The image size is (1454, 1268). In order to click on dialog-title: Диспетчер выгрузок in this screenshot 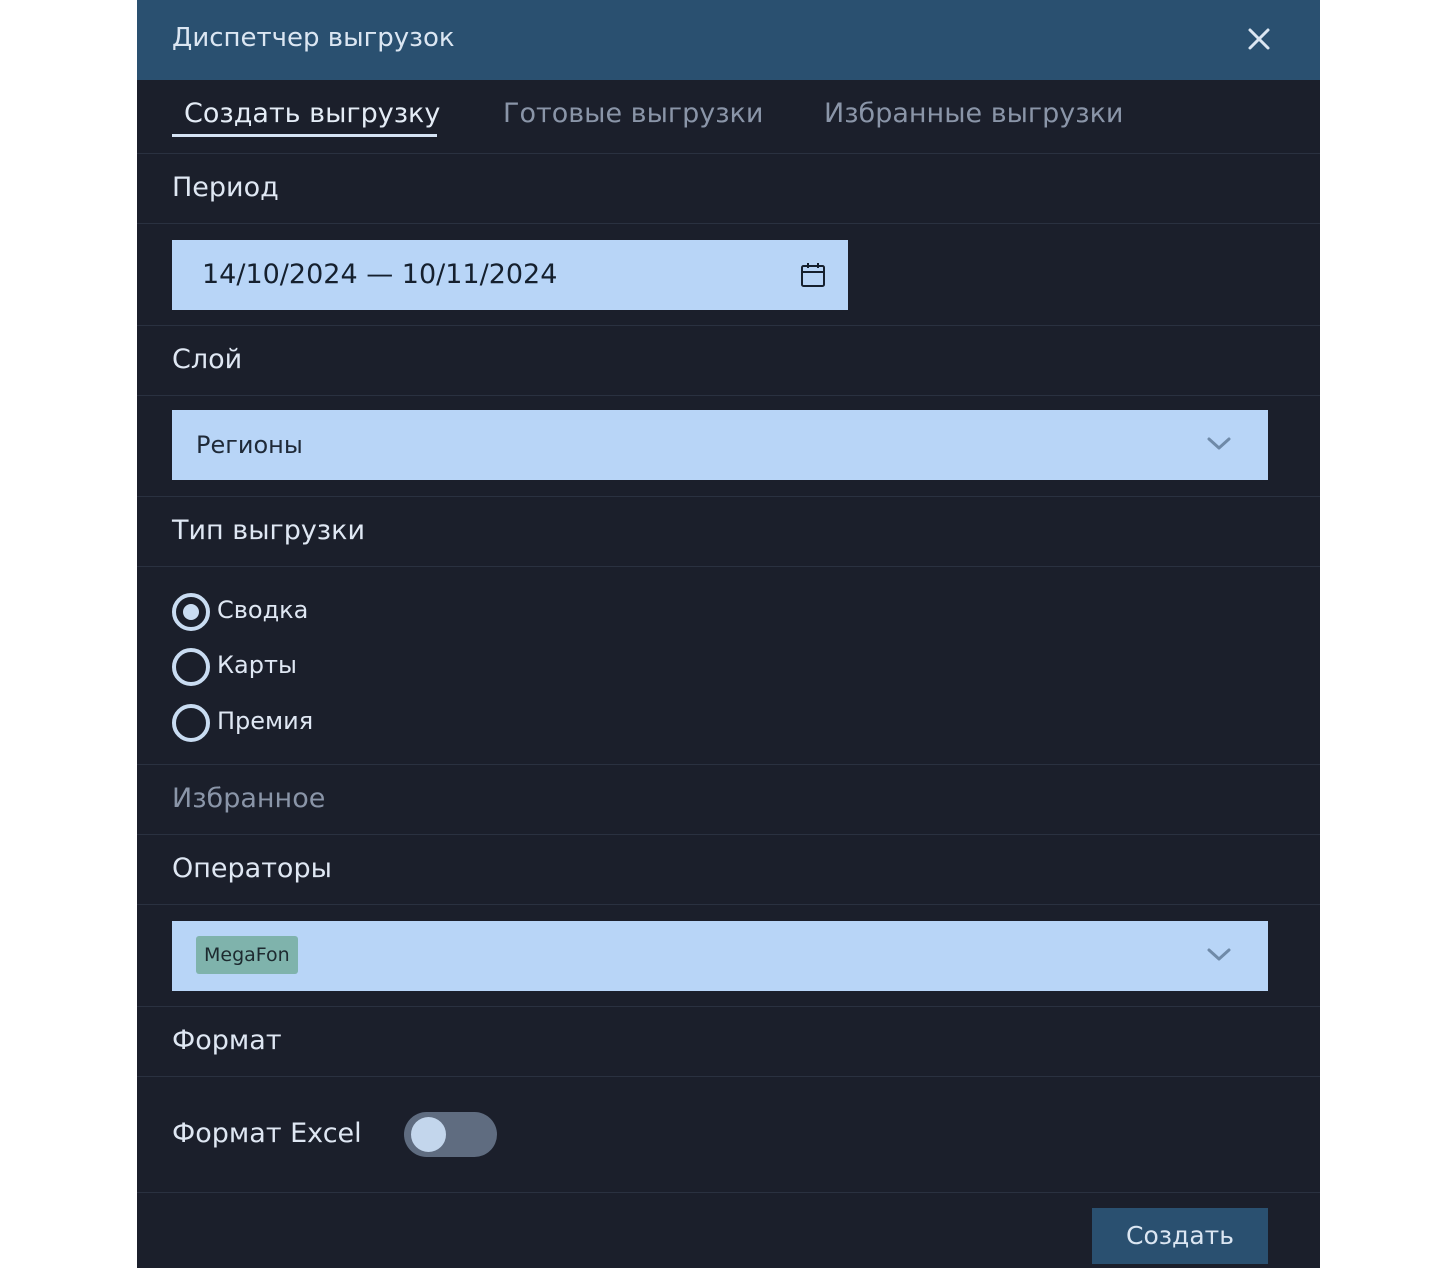, I will do `click(313, 38)`.